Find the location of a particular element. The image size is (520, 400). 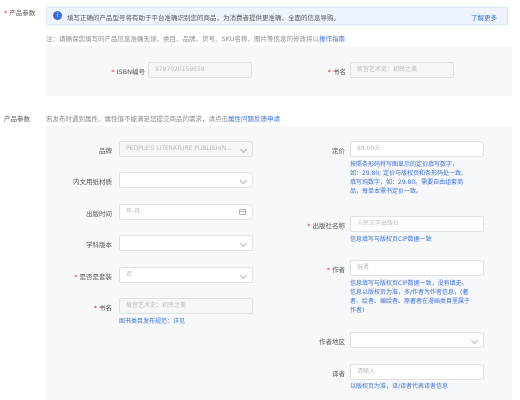

region-label: 作者地区 is located at coordinates (332, 342).